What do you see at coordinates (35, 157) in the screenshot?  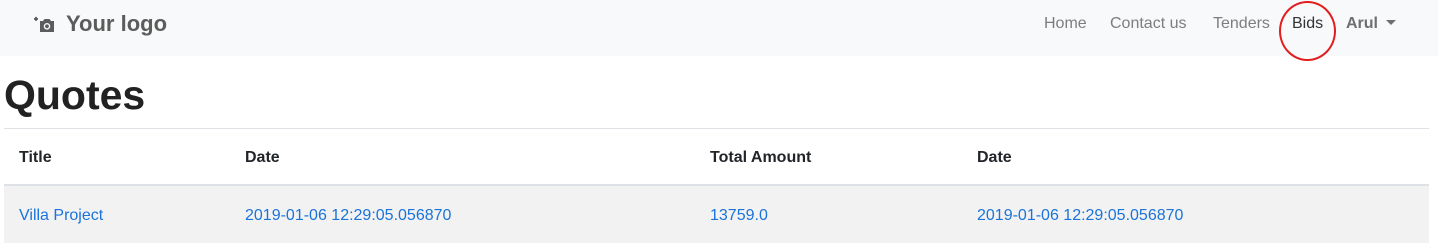 I see `column-header-title: Title` at bounding box center [35, 157].